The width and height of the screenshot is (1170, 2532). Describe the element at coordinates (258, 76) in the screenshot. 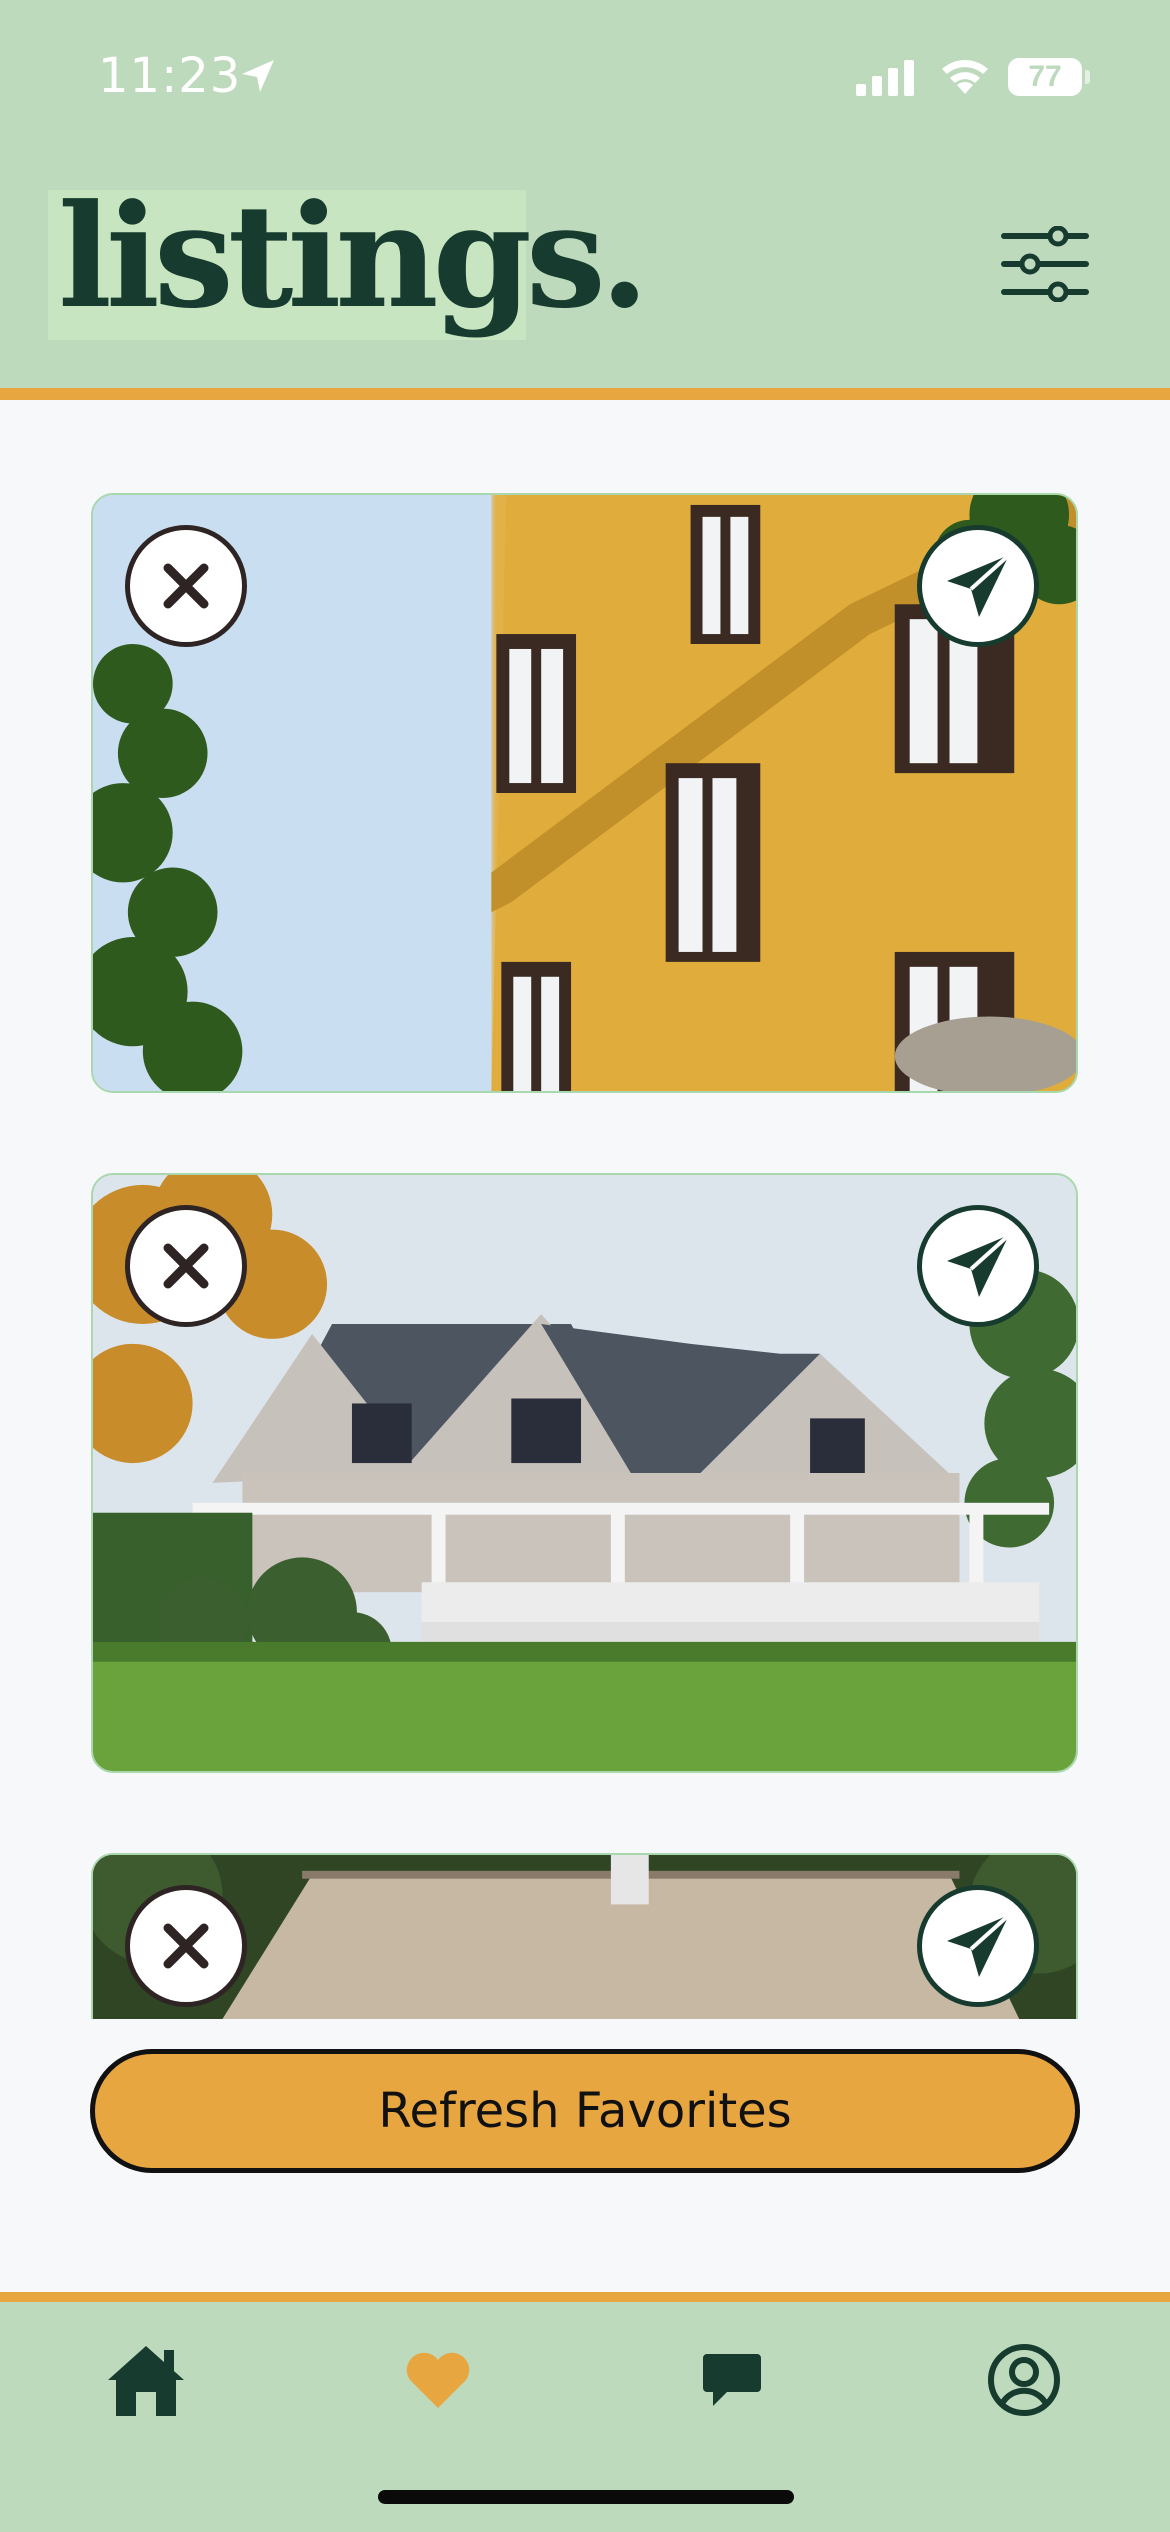

I see `location-arrow-icon` at that location.